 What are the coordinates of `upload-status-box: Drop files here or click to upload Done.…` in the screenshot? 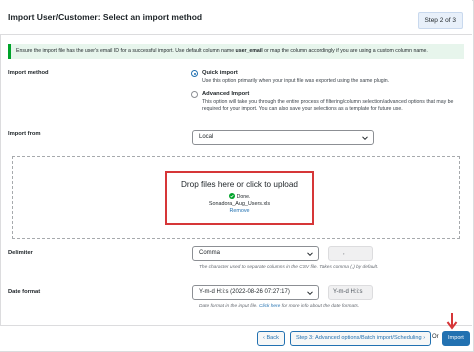 It's located at (239, 198).